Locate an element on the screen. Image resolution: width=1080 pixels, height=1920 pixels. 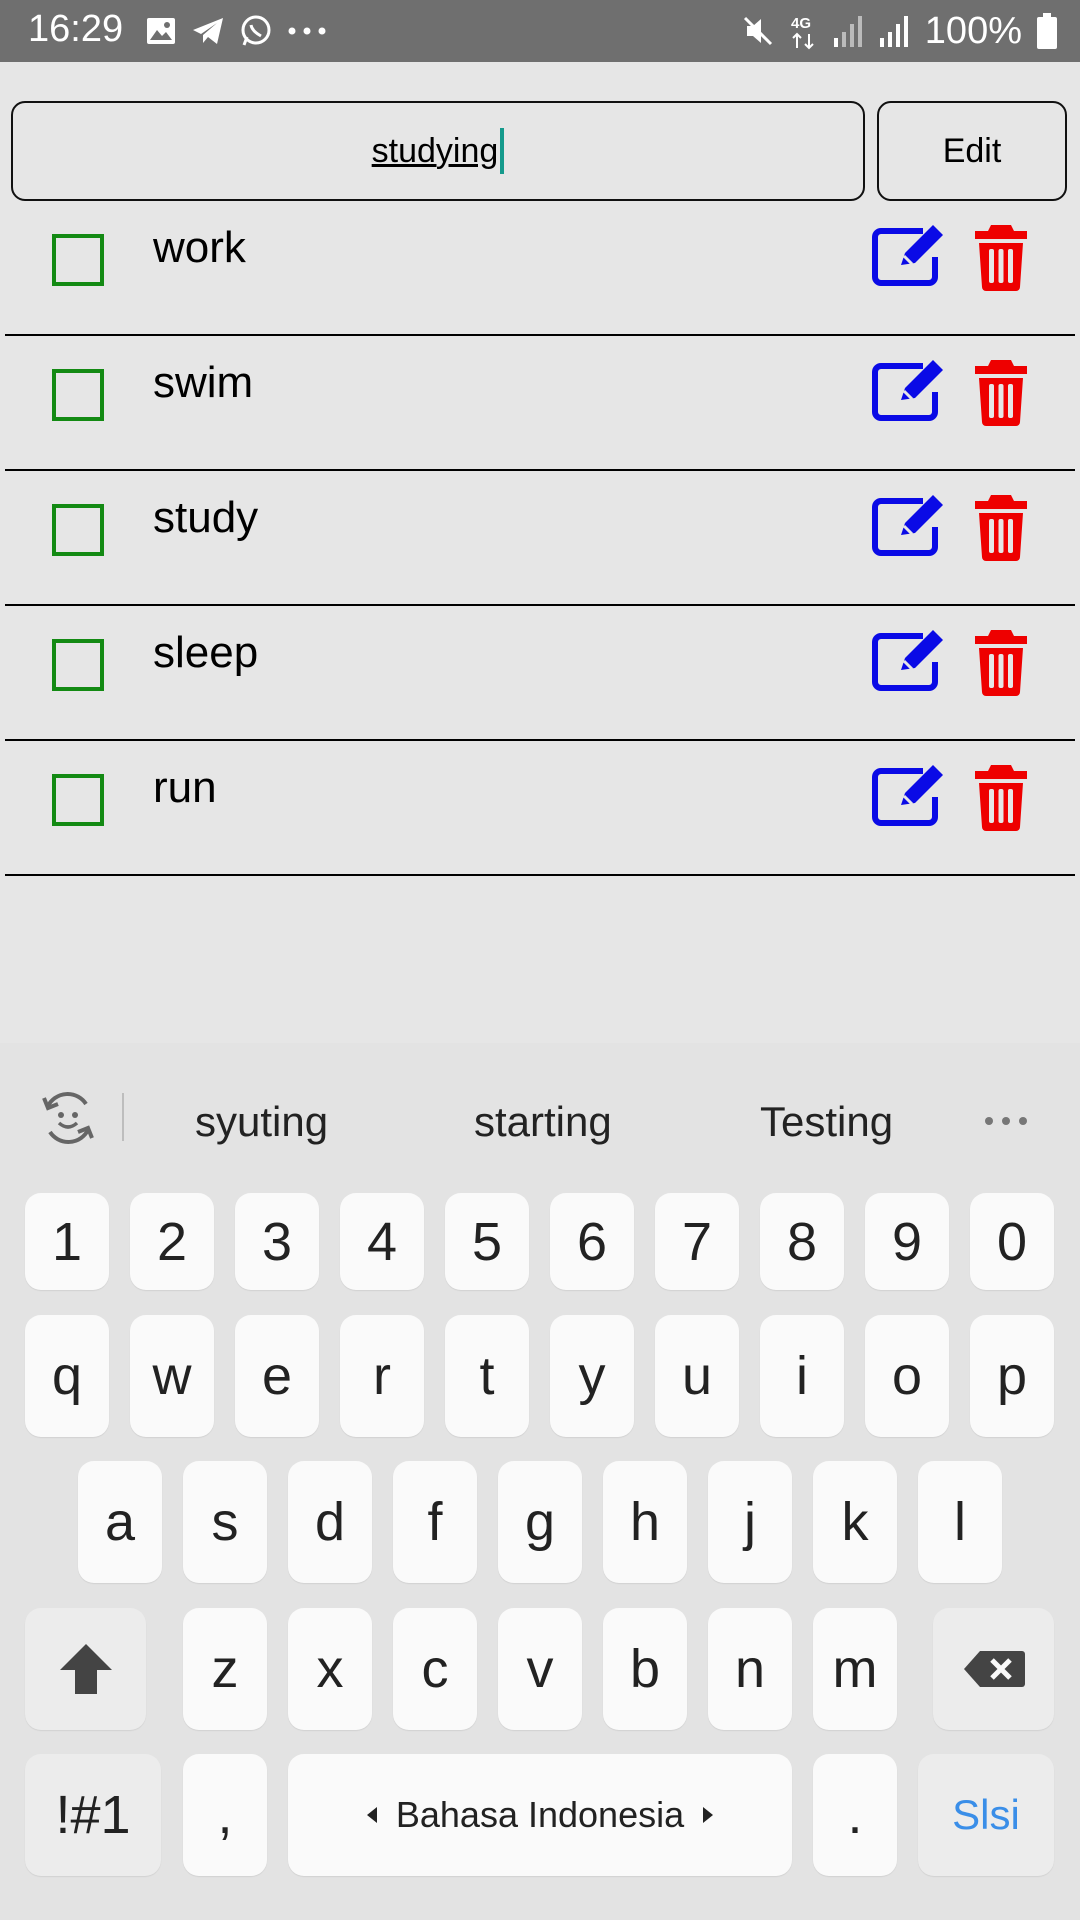
edit-button: Edit is located at coordinates (972, 151).